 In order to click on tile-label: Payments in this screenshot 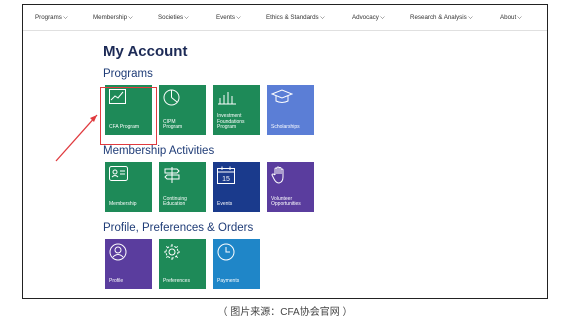, I will do `click(228, 281)`.